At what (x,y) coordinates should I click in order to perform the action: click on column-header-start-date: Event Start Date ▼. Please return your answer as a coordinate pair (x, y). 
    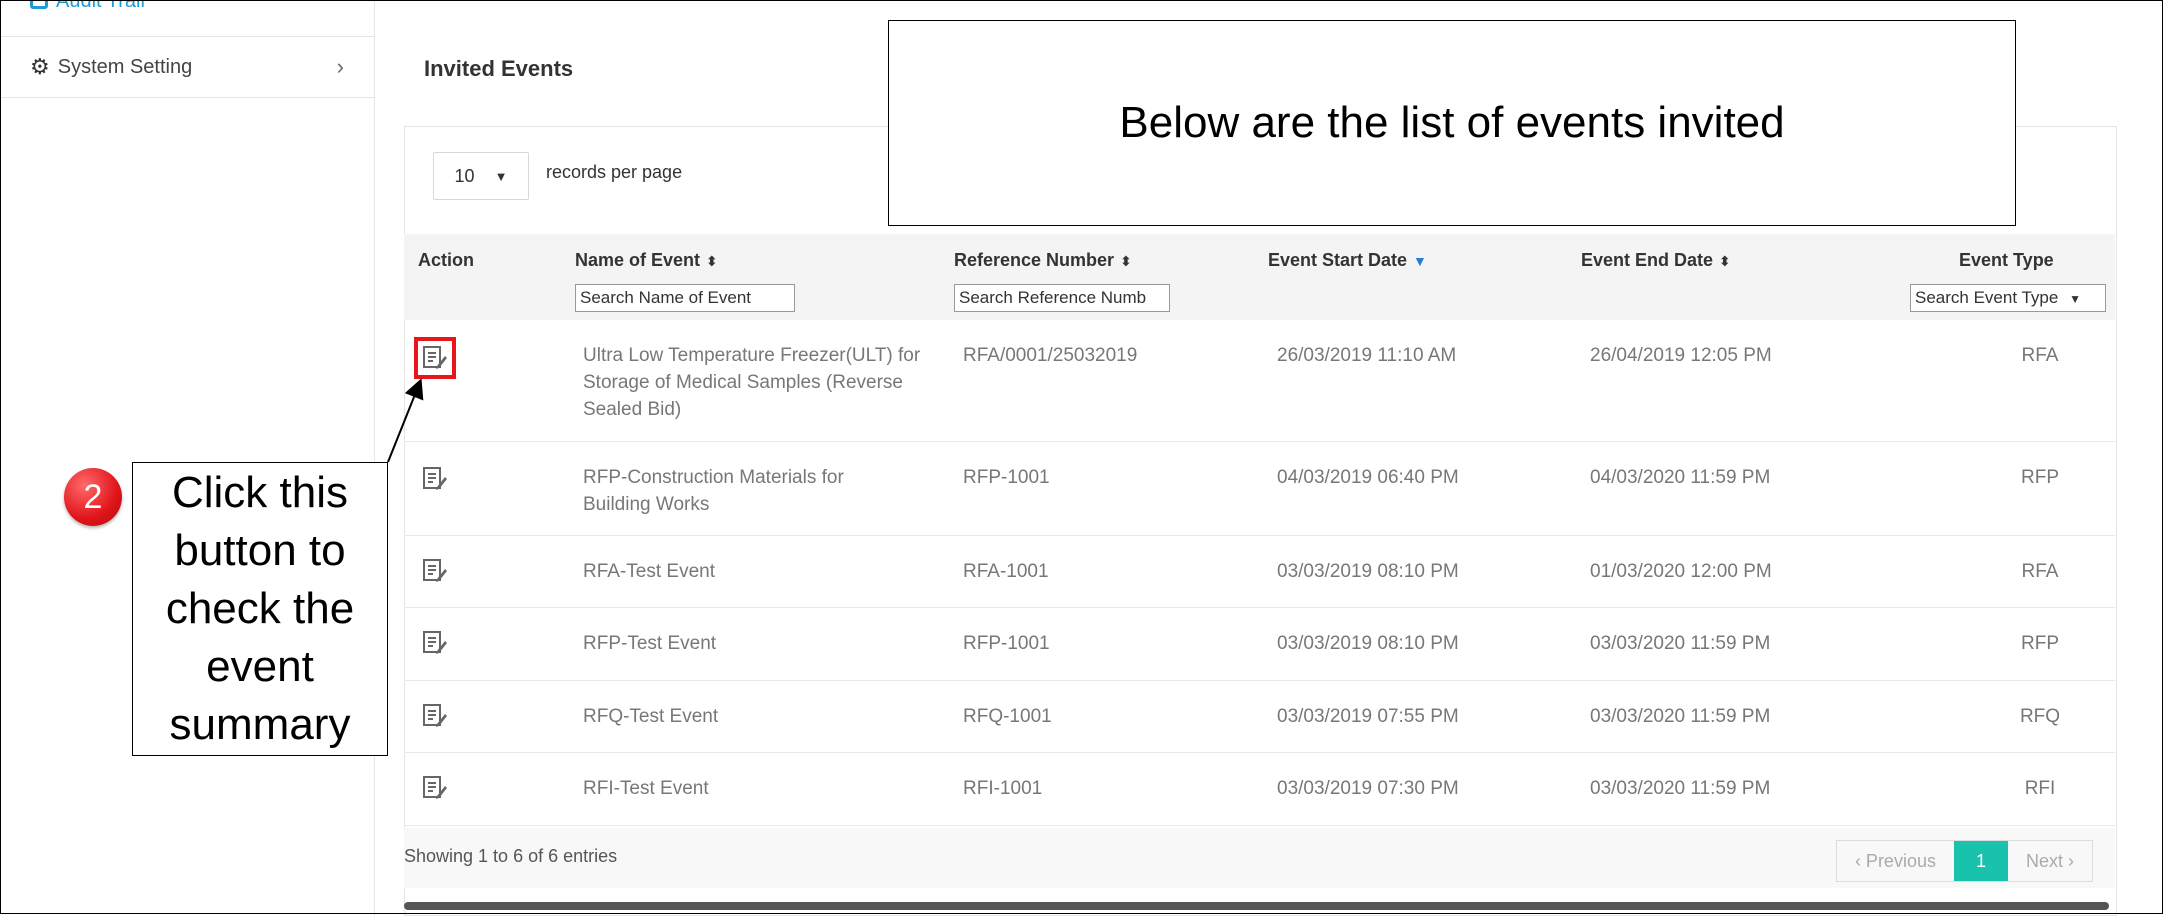
    Looking at the image, I should click on (1347, 260).